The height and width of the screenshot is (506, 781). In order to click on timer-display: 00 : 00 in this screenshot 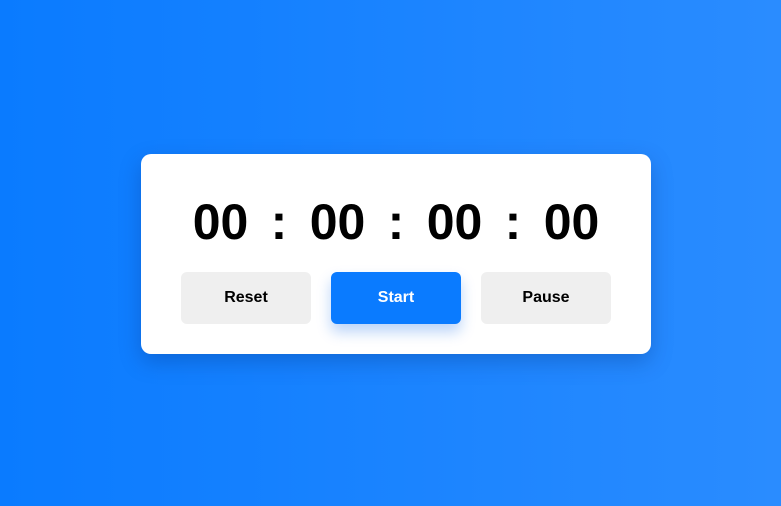, I will do `click(396, 222)`.